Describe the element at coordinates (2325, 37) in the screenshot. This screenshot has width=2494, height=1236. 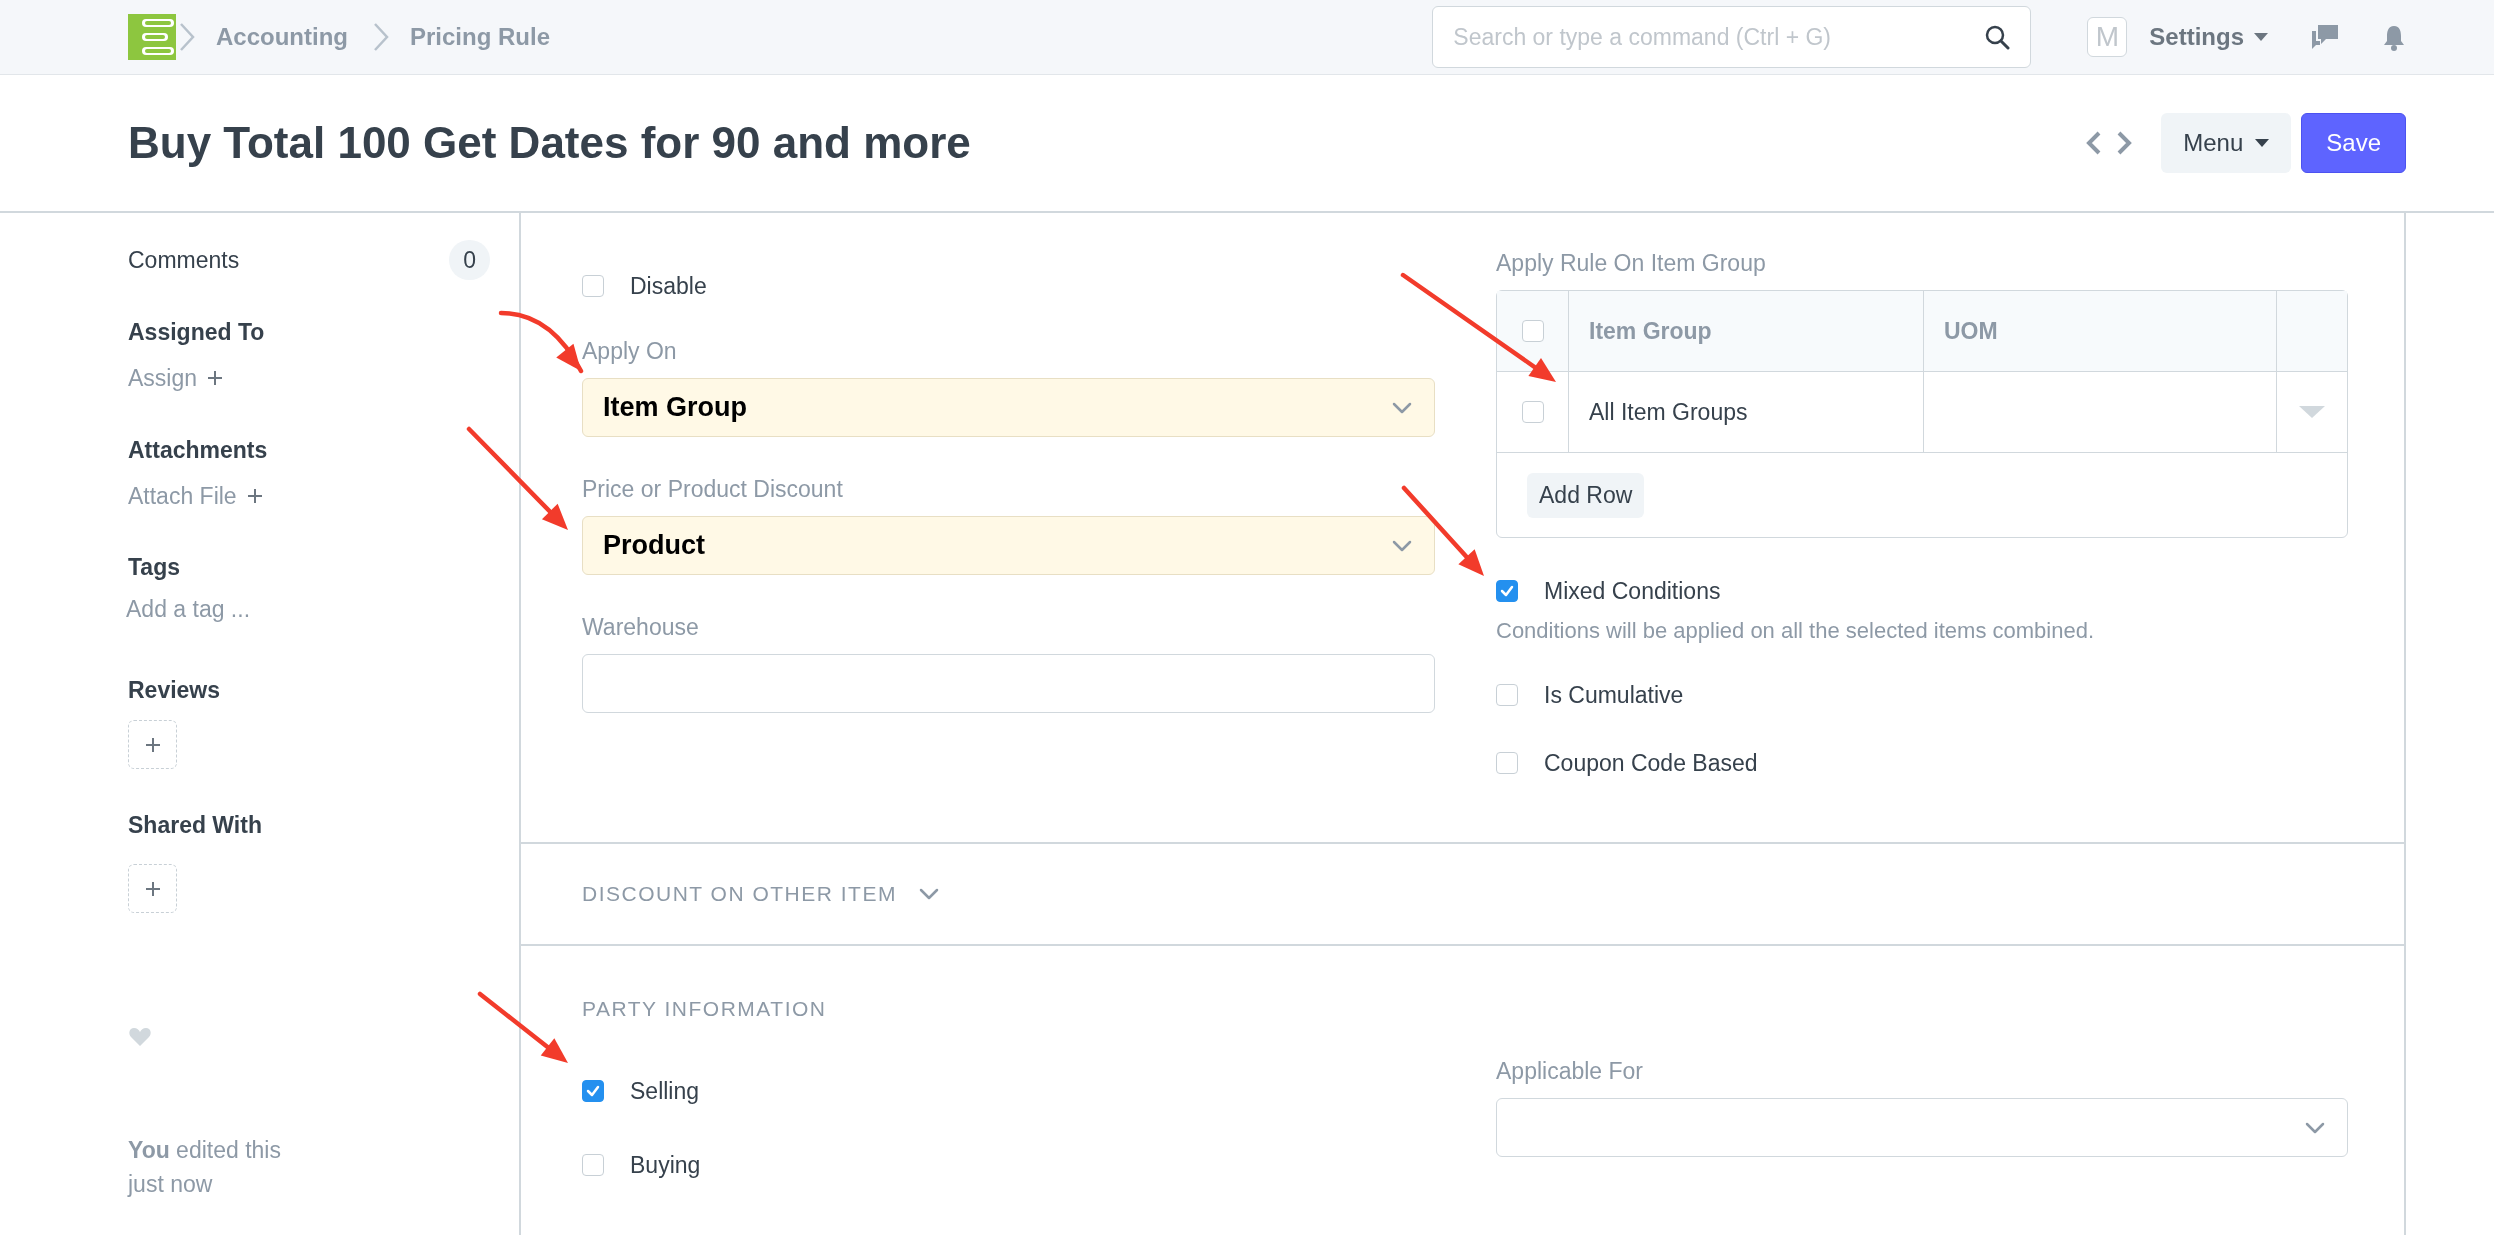
I see `chat-icon` at that location.